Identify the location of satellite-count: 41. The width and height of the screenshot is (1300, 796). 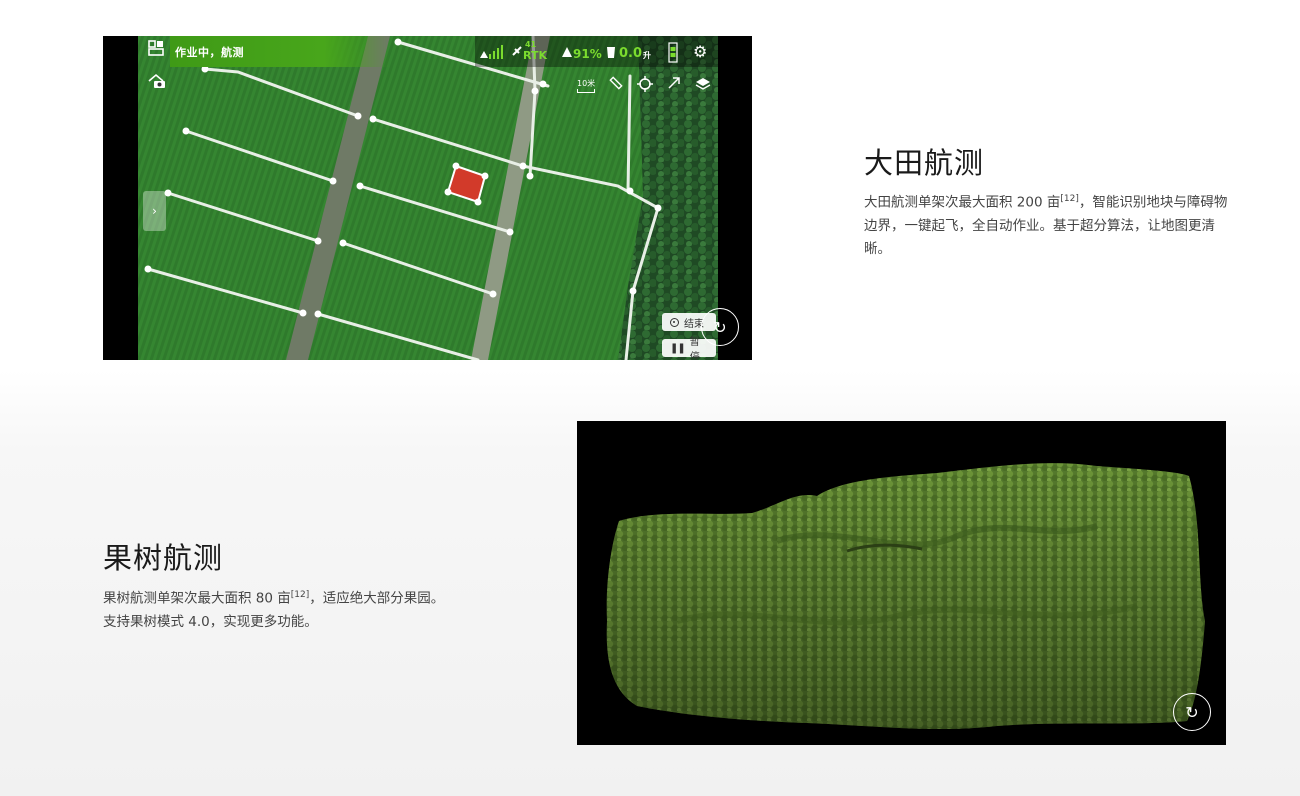
(531, 44).